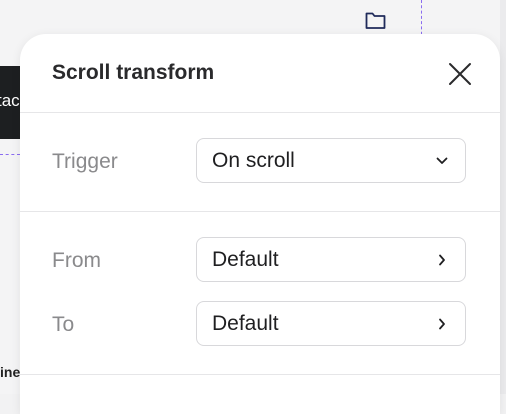  Describe the element at coordinates (76, 260) in the screenshot. I see `from-label: From` at that location.